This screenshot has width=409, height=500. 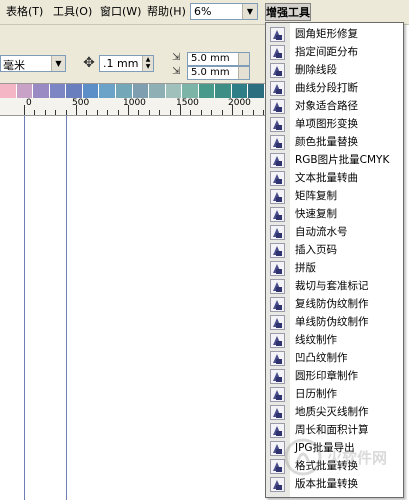 What do you see at coordinates (334, 268) in the screenshot?
I see `menu-item-enhance-13: 拼版` at bounding box center [334, 268].